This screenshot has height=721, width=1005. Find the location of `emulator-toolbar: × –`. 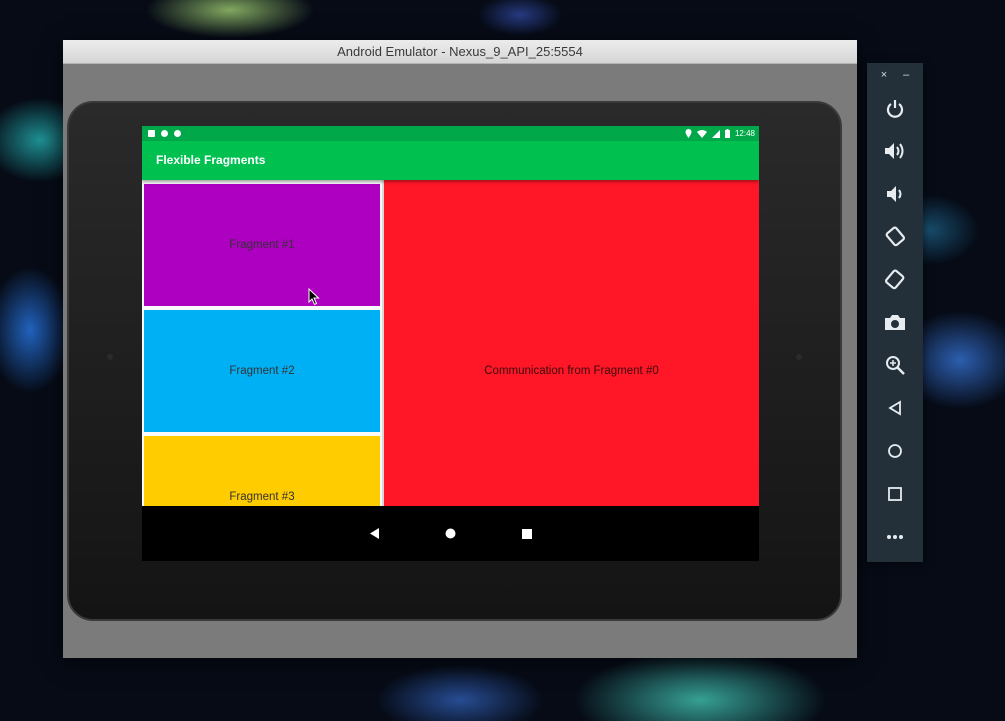

emulator-toolbar: × – is located at coordinates (895, 312).